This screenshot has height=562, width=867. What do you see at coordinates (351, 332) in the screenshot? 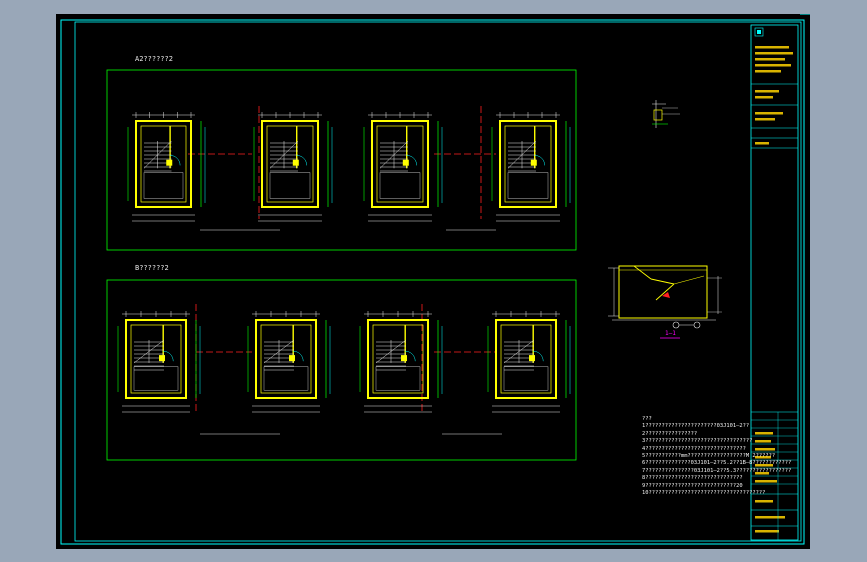
I see `plan-captions` at bounding box center [351, 332].